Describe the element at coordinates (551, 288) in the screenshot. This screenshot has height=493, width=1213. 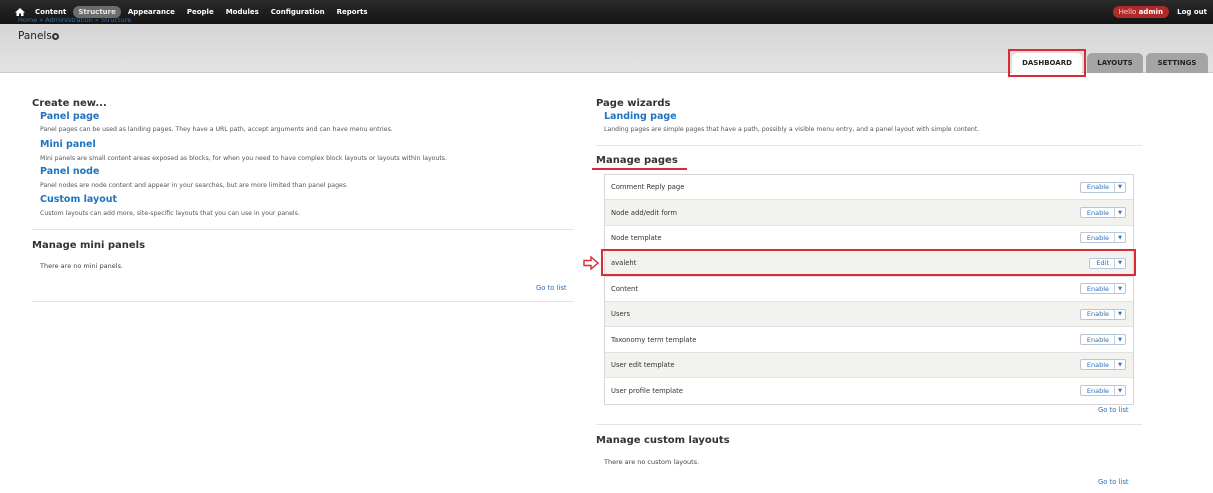
I see `mini-panels-go-to-list: Go to list` at that location.